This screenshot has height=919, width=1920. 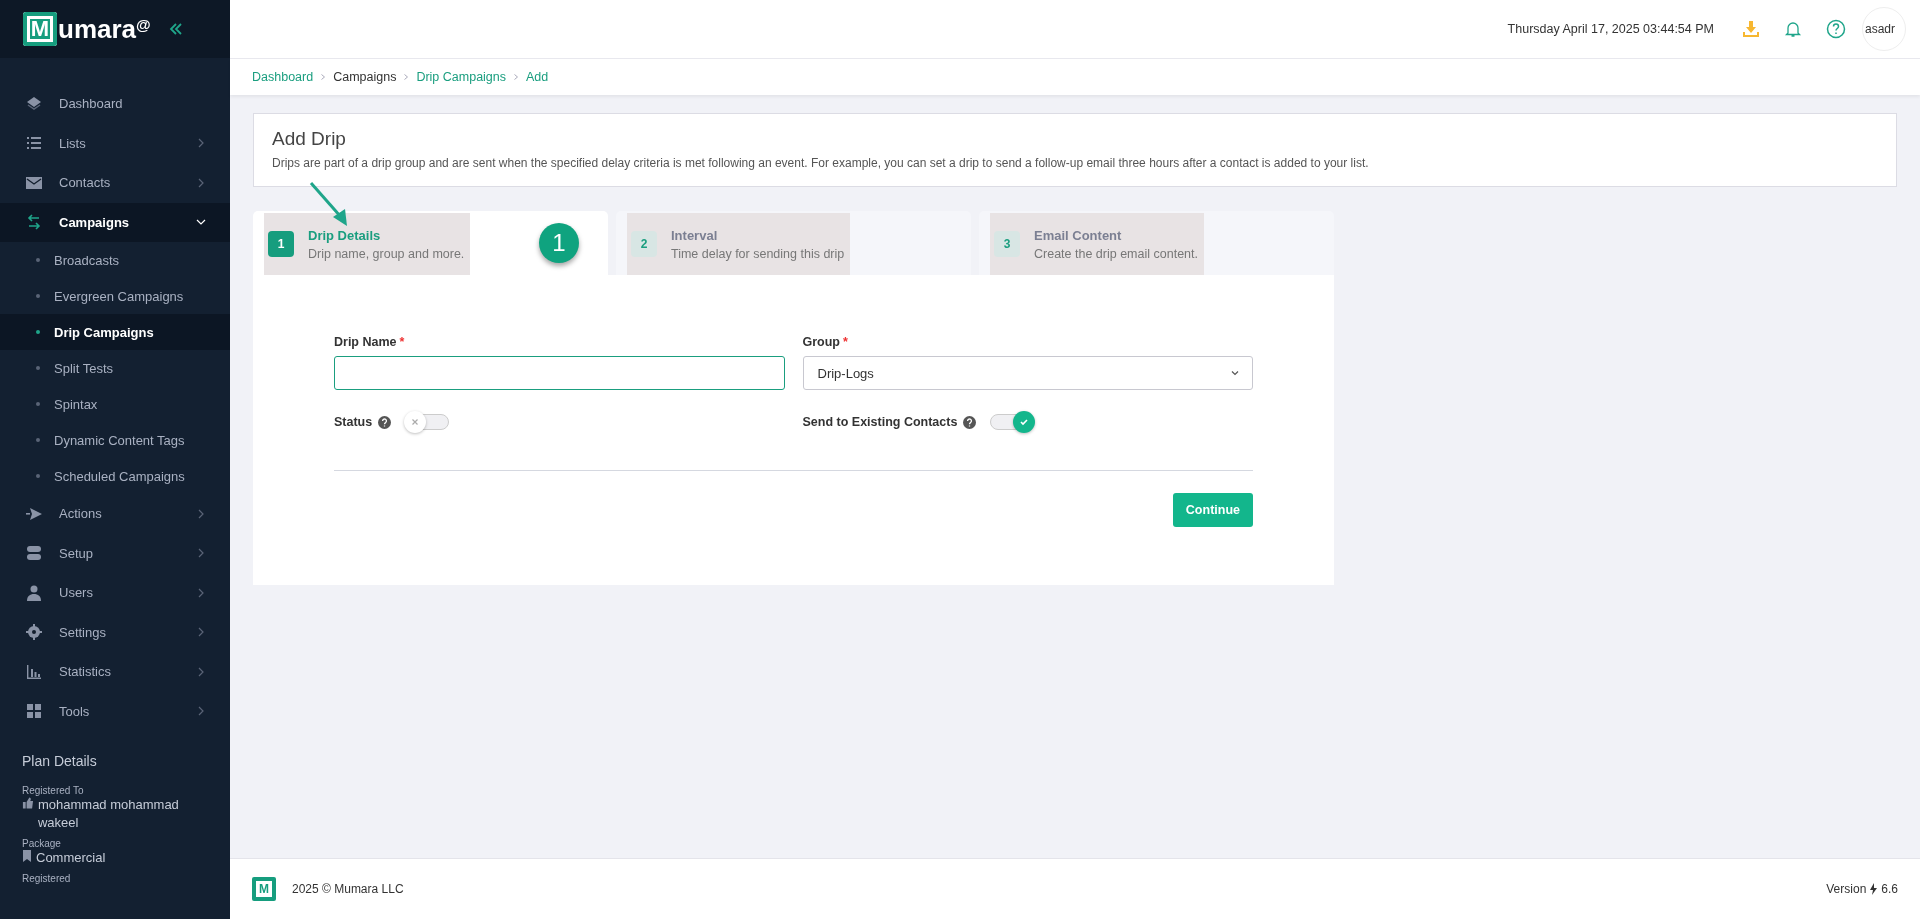 I want to click on chart-icon, so click(x=34, y=671).